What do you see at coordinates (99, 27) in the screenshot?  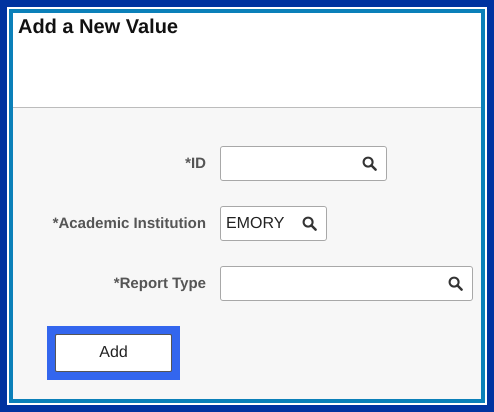 I see `page-title: Add a New Value` at bounding box center [99, 27].